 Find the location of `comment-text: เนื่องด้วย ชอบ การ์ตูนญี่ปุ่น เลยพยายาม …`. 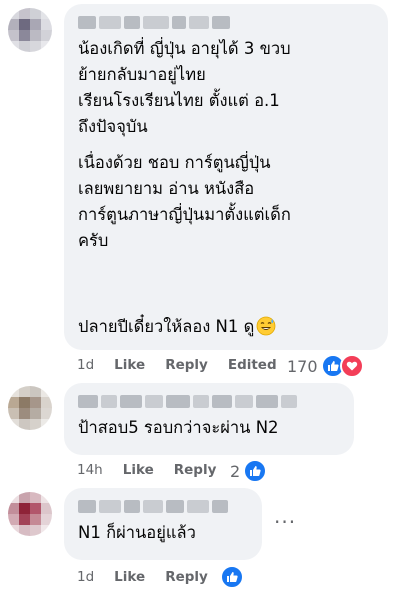

comment-text: เนื่องด้วย ชอบ การ์ตูนญี่ปุ่น เลยพยายาม … is located at coordinates (184, 201).